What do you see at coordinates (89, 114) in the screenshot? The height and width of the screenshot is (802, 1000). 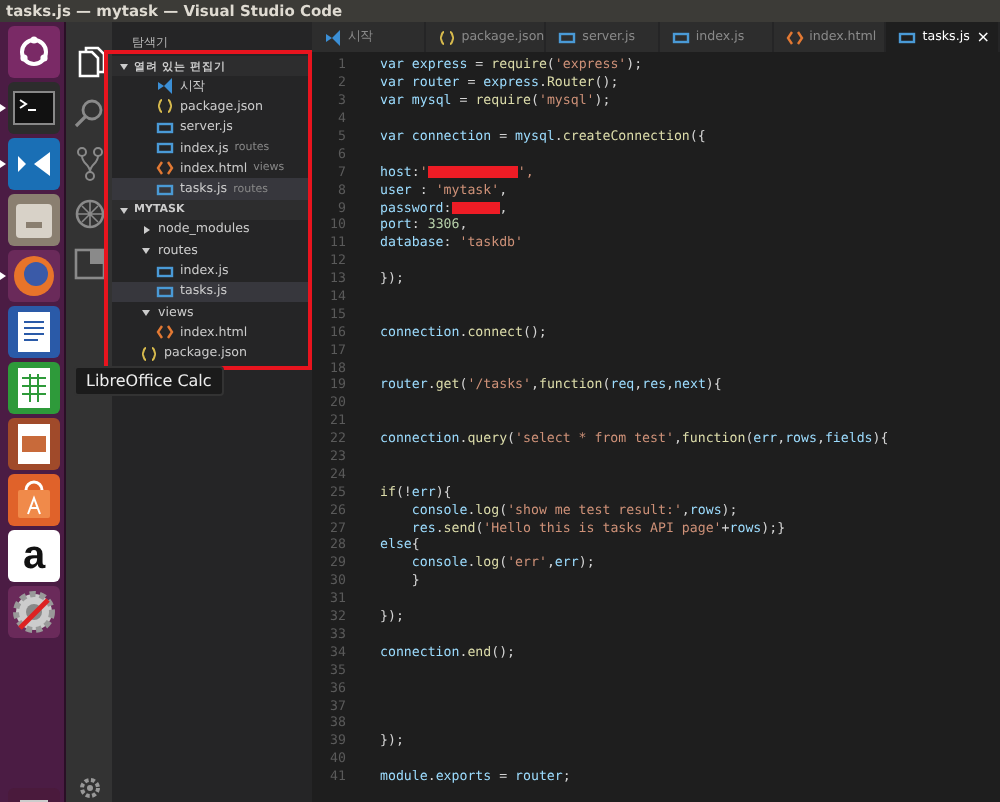 I see `search-icon` at bounding box center [89, 114].